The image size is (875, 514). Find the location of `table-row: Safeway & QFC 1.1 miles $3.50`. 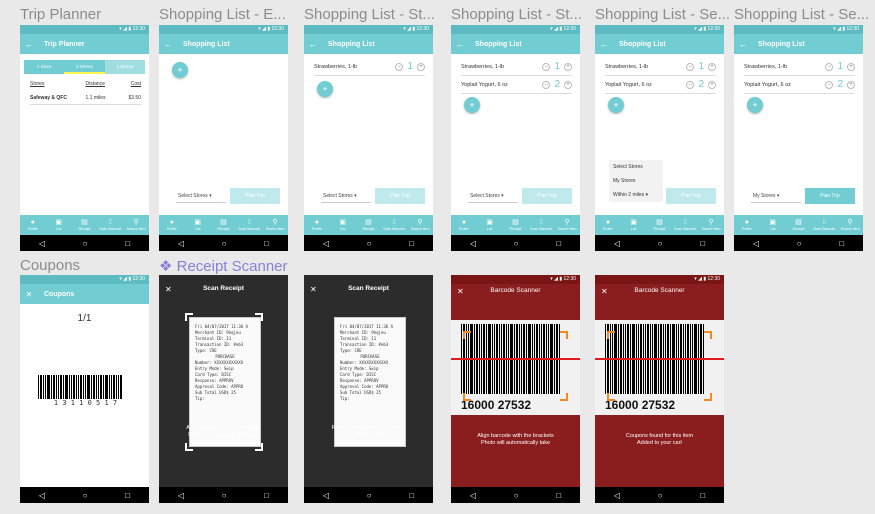

table-row: Safeway & QFC 1.1 miles $3.50 is located at coordinates (85, 100).